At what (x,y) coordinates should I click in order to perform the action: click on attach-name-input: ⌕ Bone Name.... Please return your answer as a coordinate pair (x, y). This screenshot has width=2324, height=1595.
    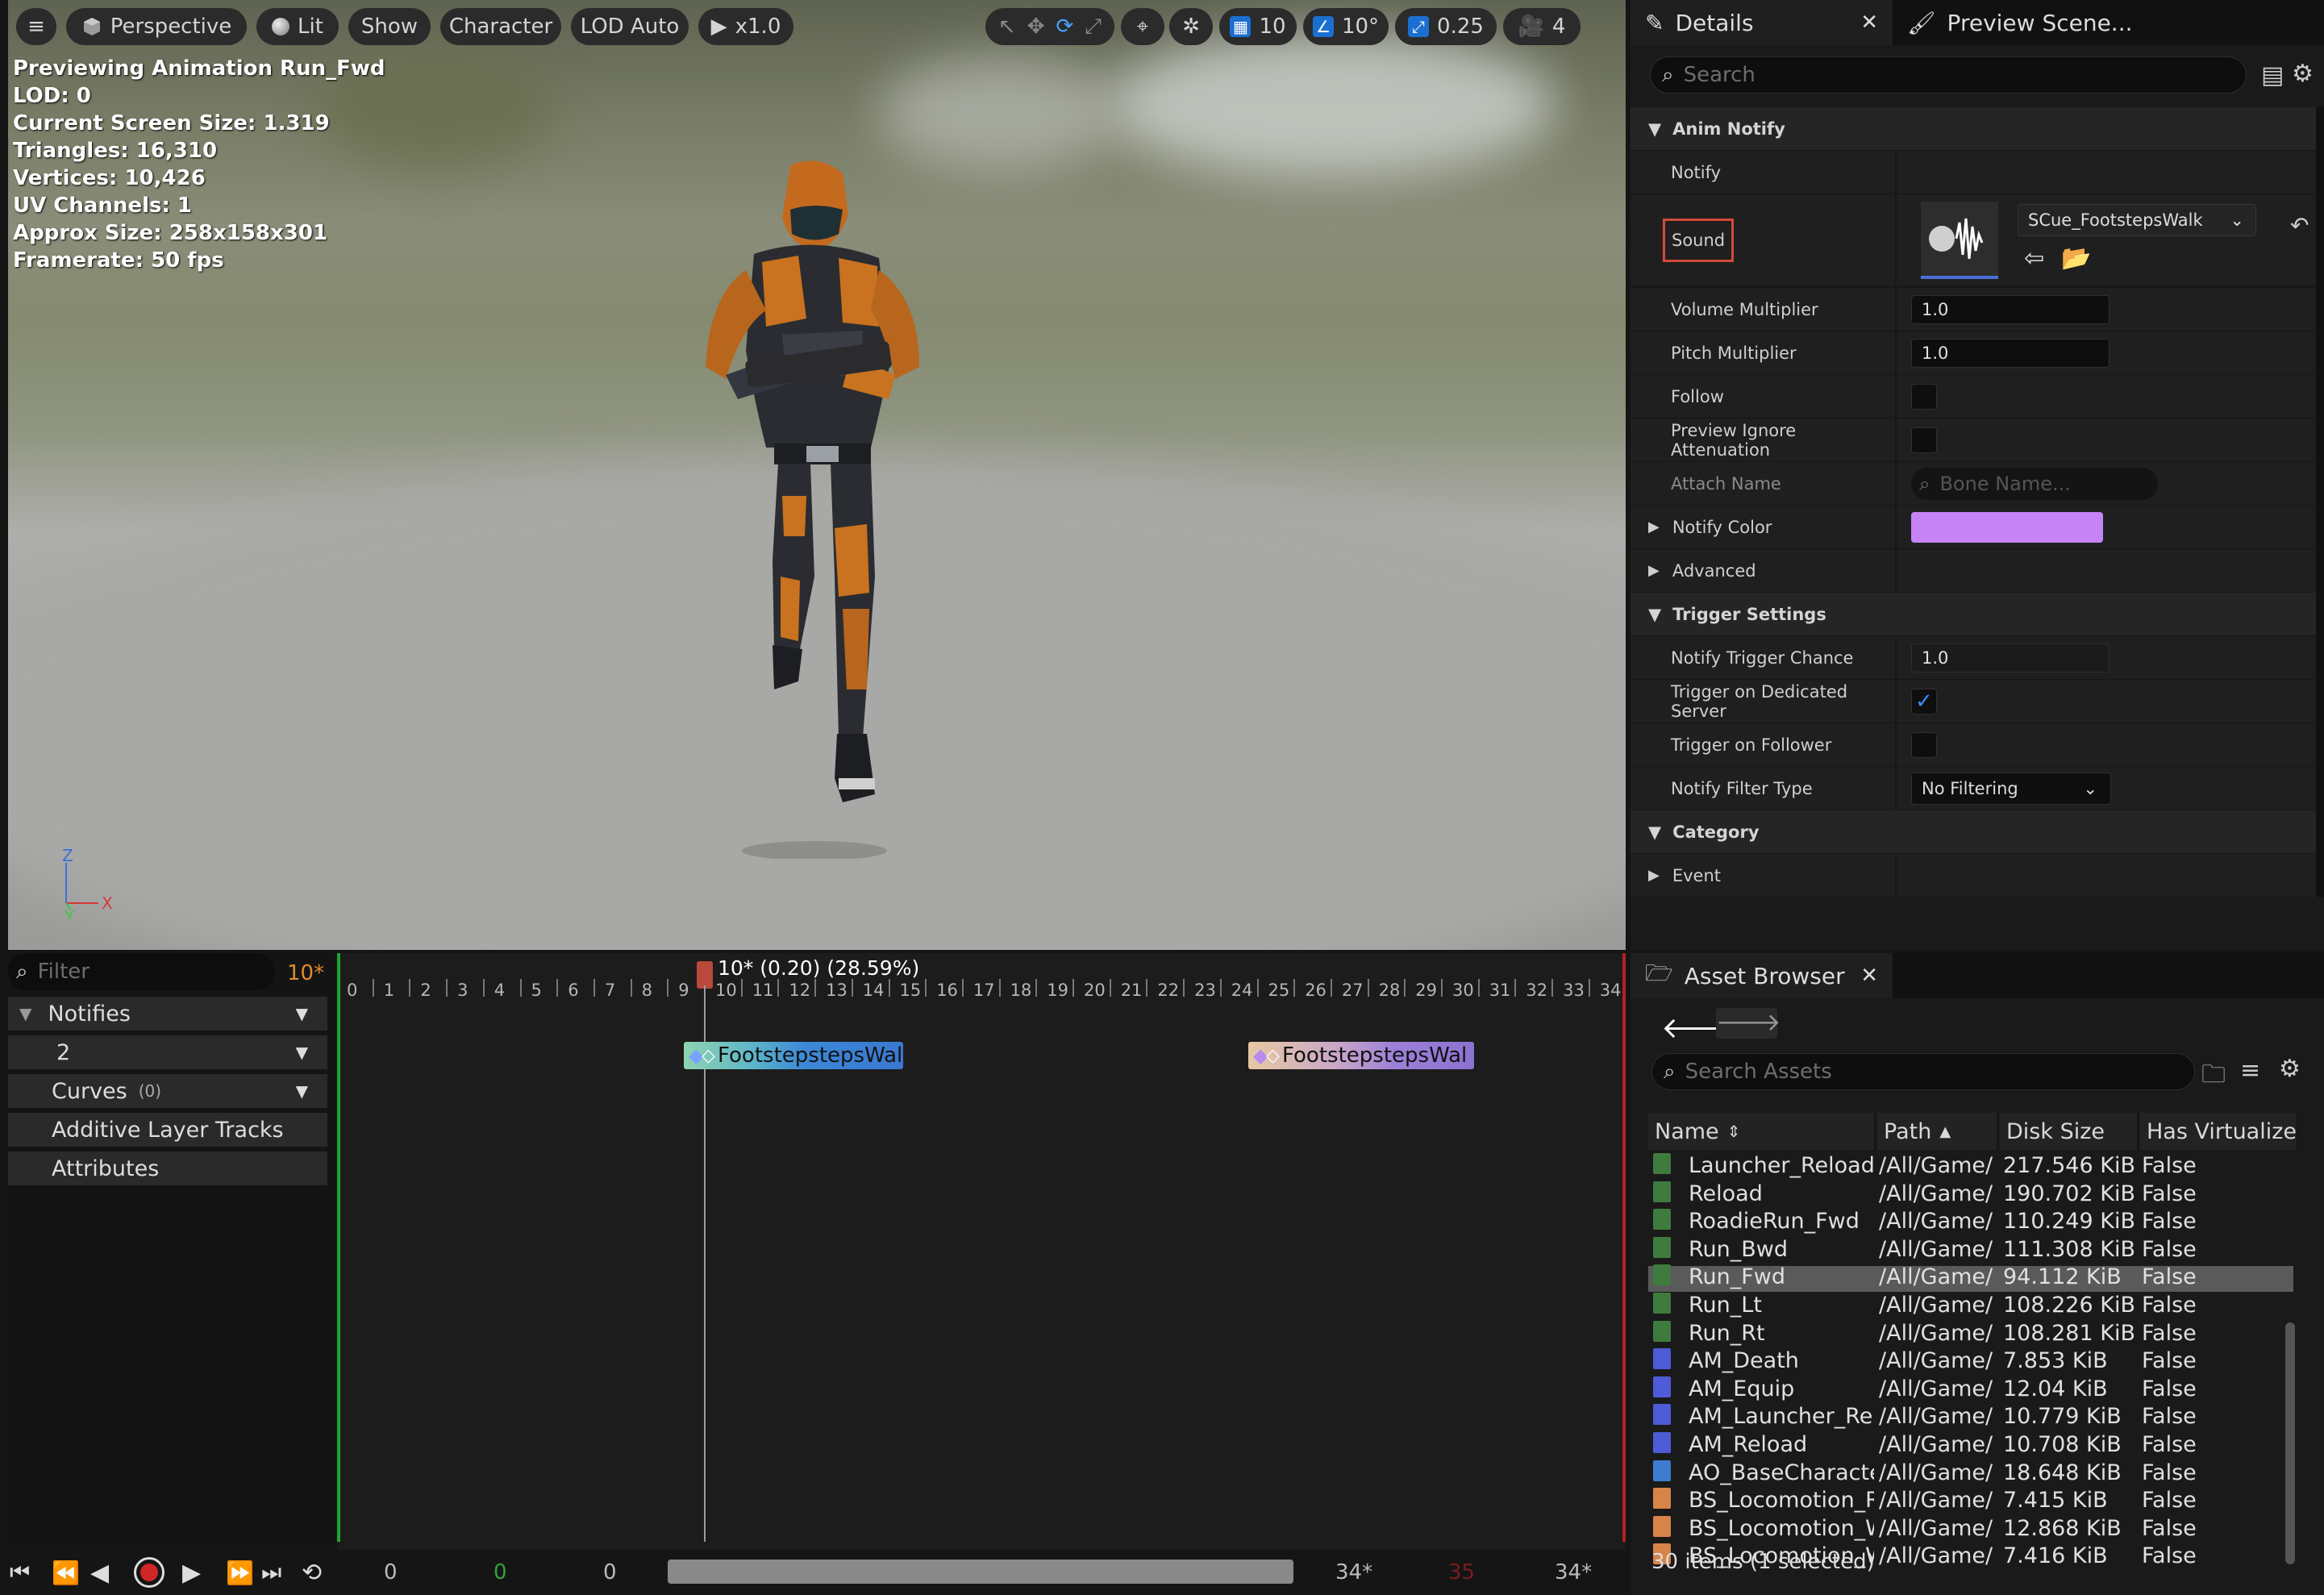
    Looking at the image, I should click on (2034, 484).